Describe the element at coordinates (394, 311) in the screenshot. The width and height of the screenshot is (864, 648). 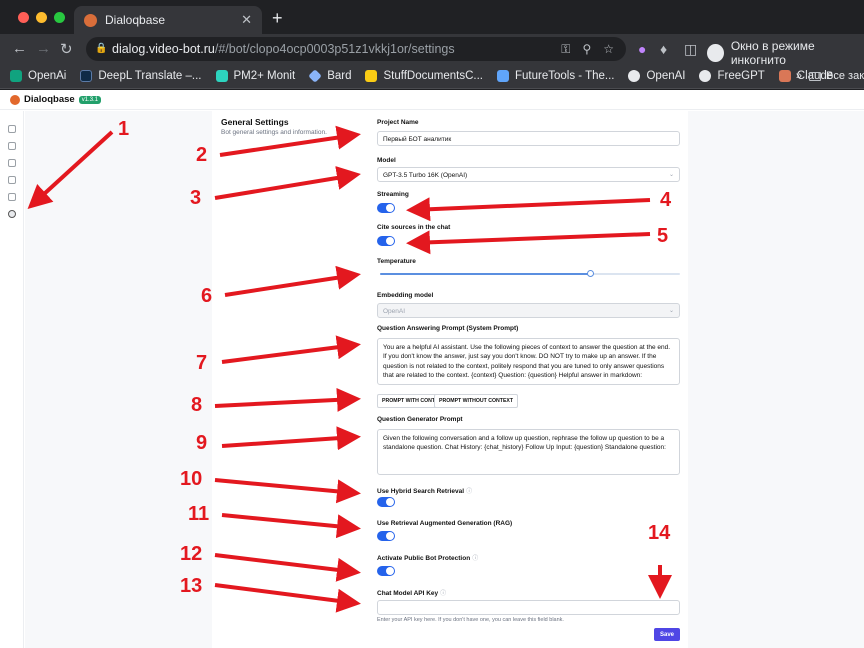
I see `embedding-model-value: OpenAI` at that location.